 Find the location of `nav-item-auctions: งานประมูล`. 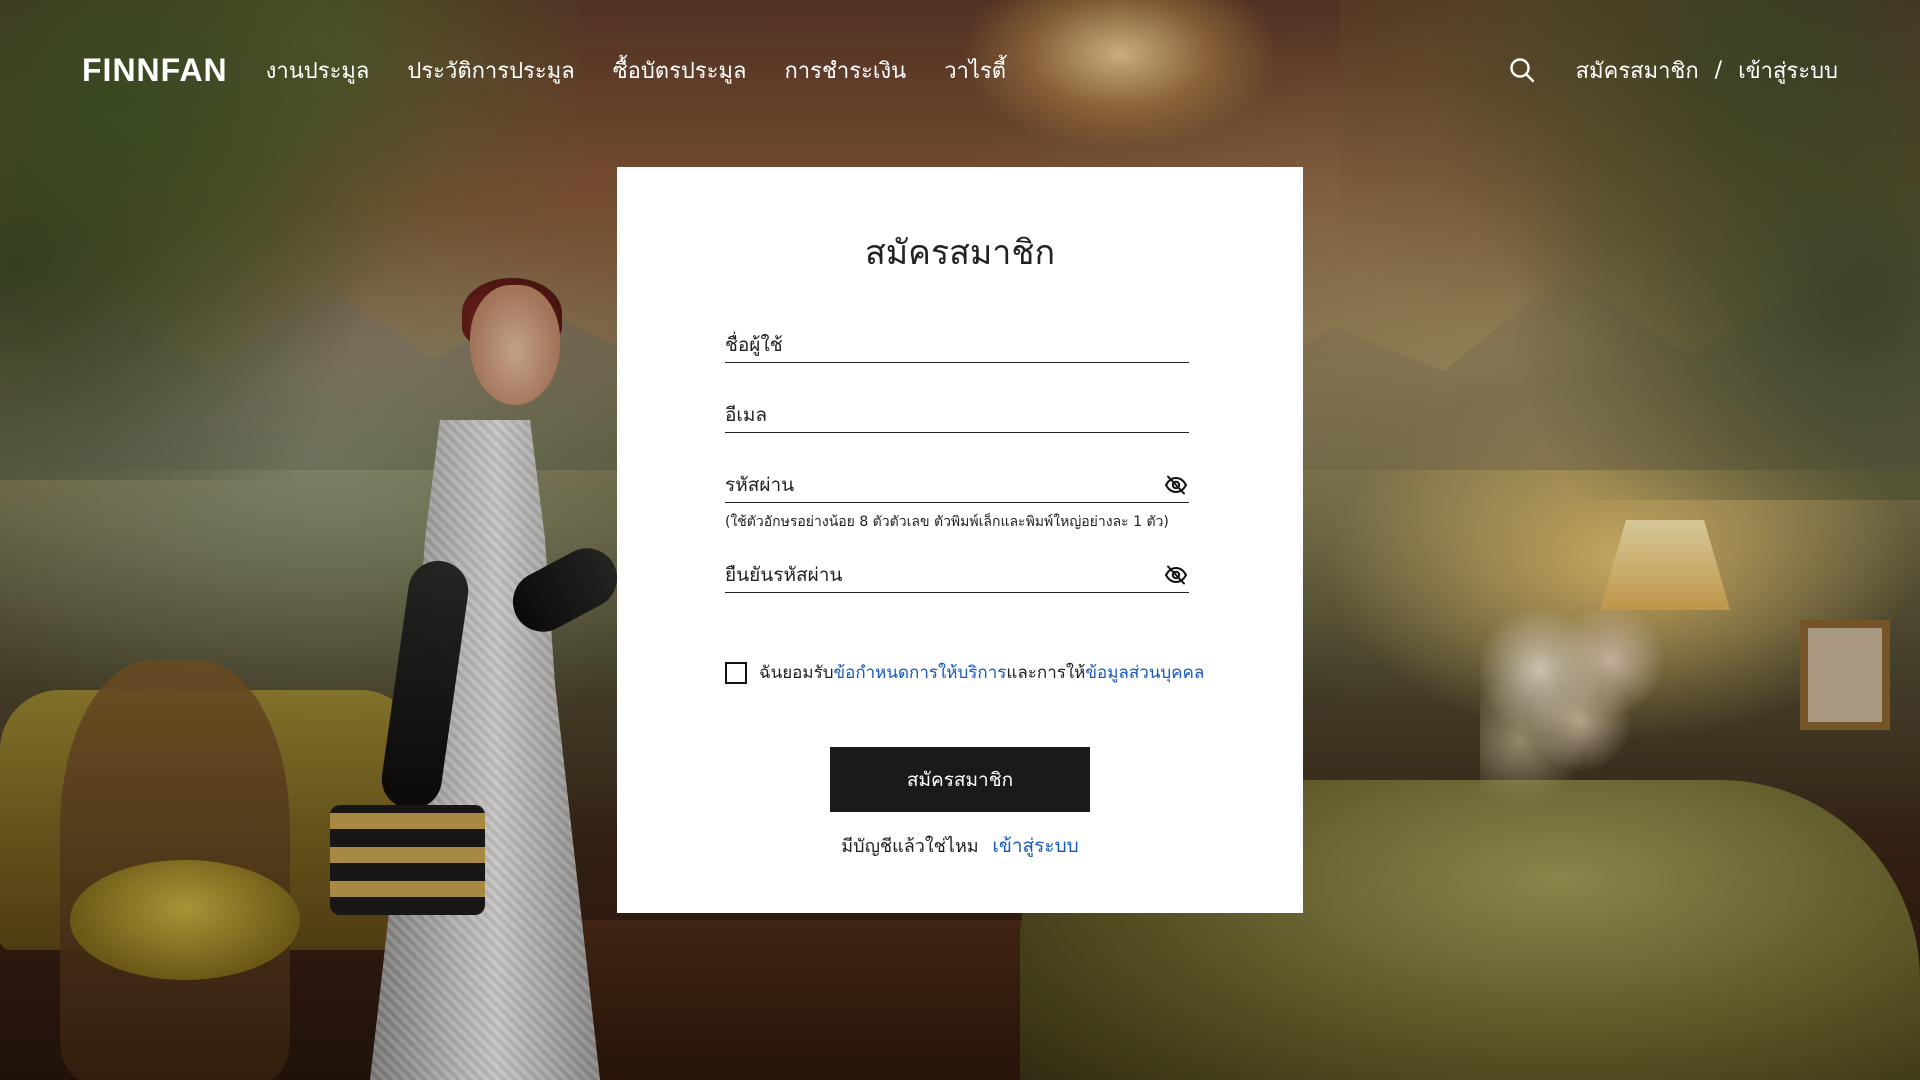

nav-item-auctions: งานประมูล is located at coordinates (318, 70).